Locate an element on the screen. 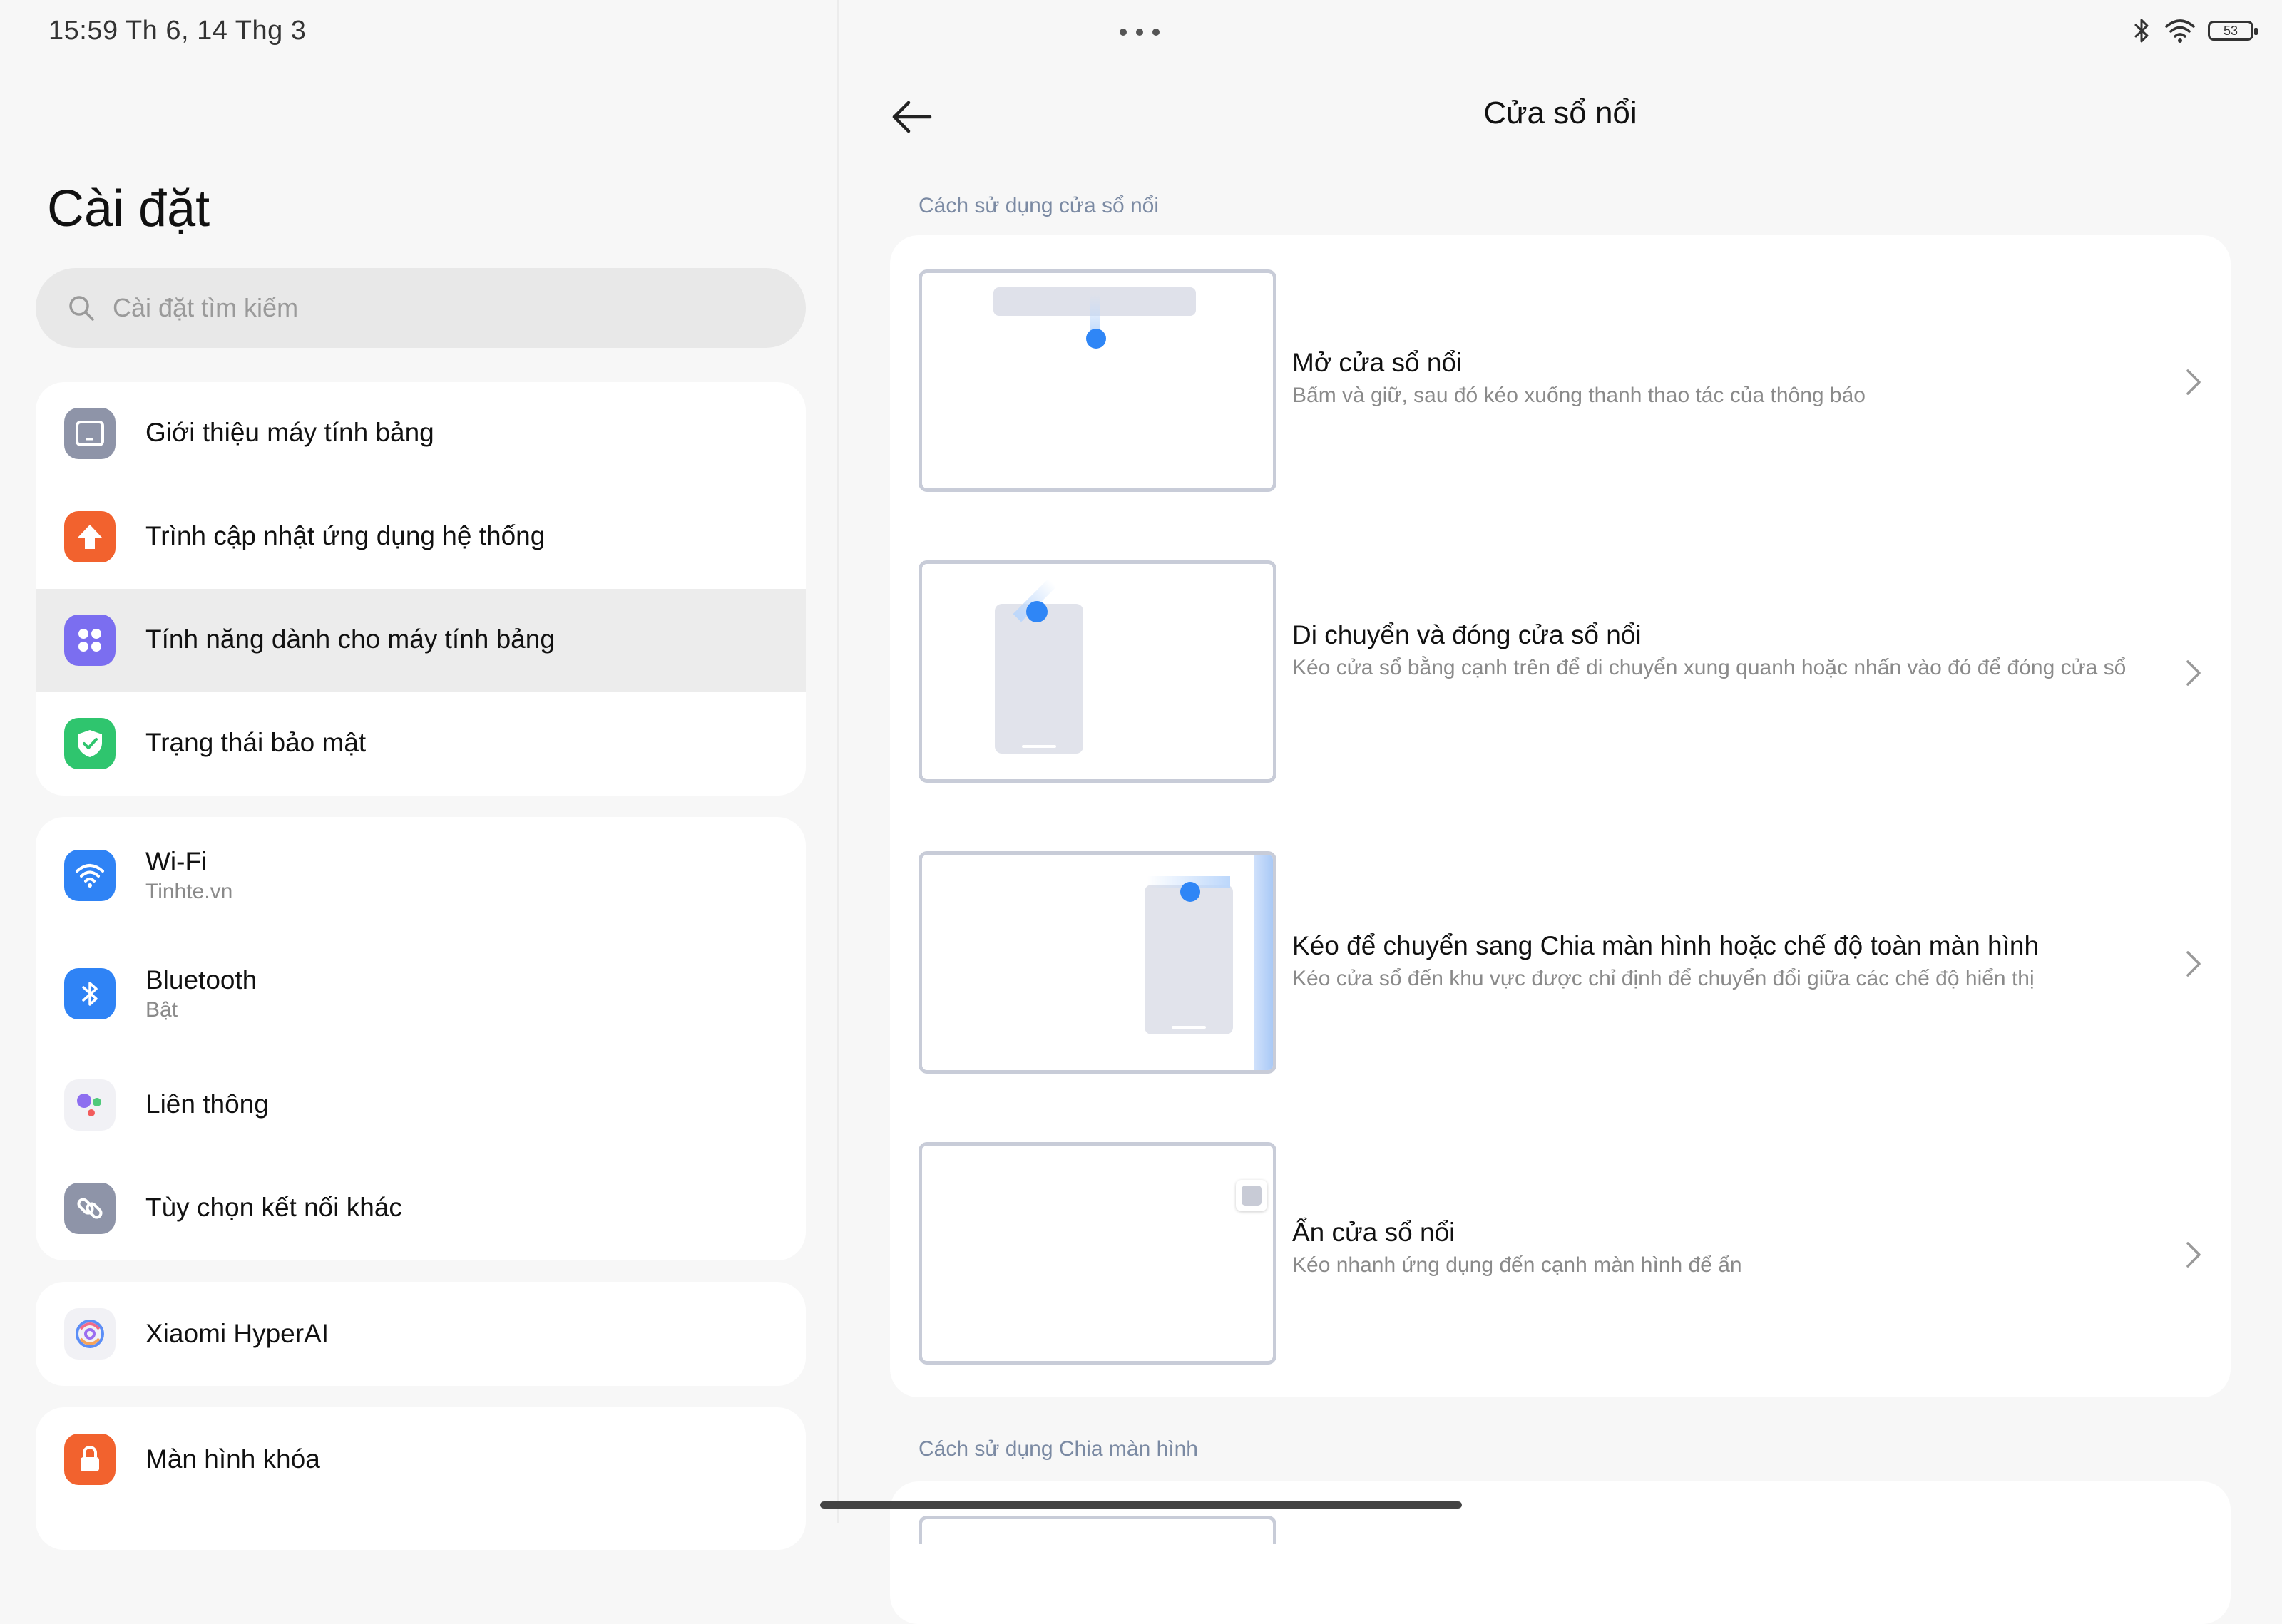 The image size is (2282, 1624). settings-item-about-tablet: Giới thiệu máy tính bảng is located at coordinates (421, 433).